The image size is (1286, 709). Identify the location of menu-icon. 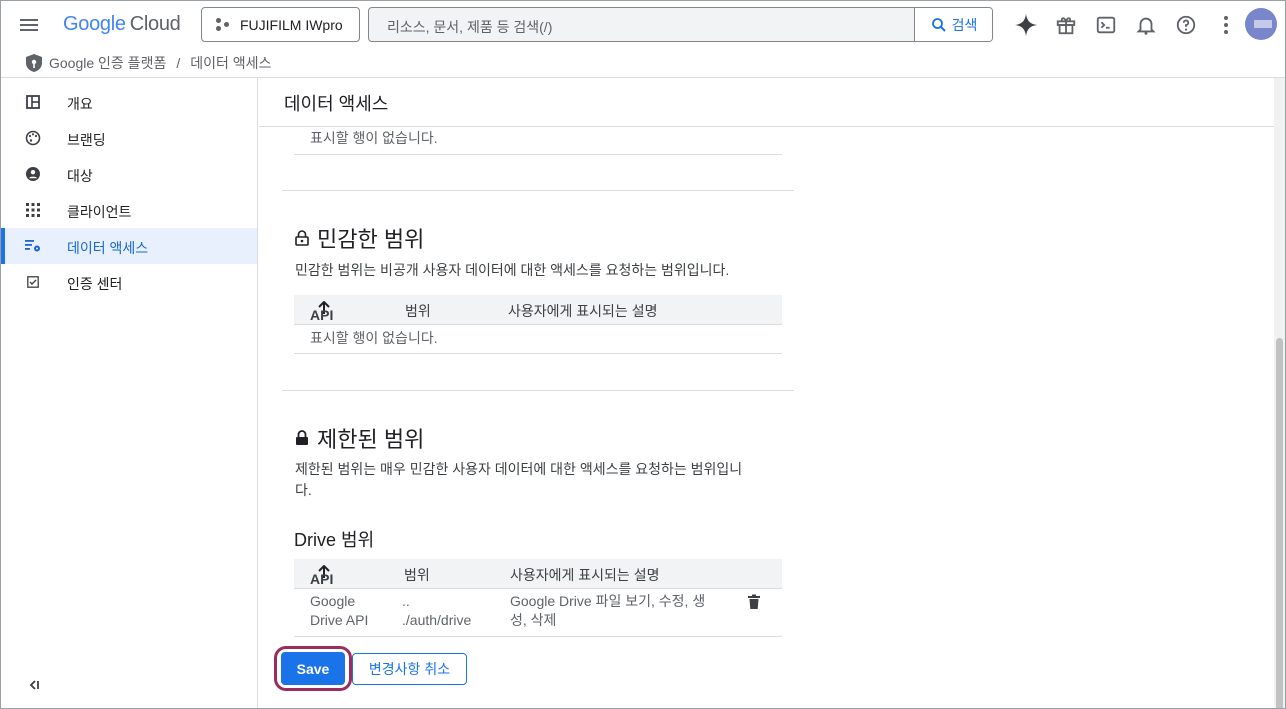
(28, 25).